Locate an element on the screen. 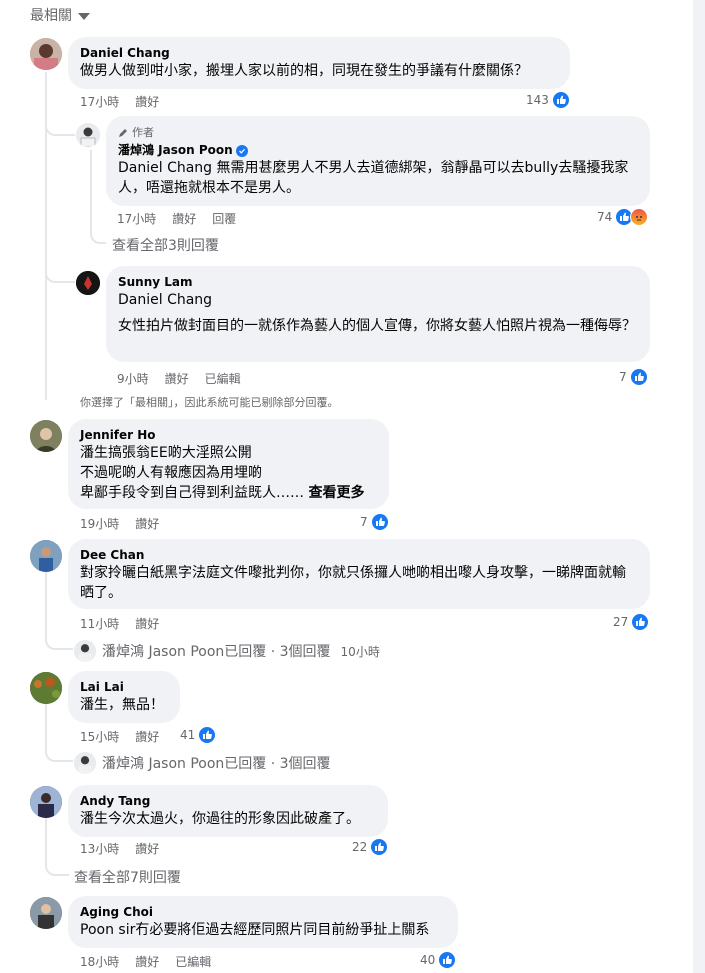 The width and height of the screenshot is (705, 973). comment-actions: 19小時 讚好 is located at coordinates (119, 523).